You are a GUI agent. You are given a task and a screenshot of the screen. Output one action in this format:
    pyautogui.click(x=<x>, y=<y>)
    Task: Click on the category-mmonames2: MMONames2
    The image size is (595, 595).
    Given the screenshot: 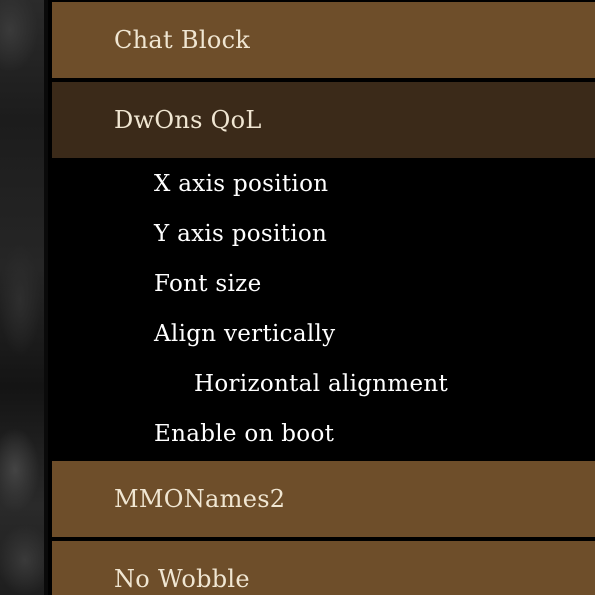 What is the action you would take?
    pyautogui.click(x=323, y=499)
    